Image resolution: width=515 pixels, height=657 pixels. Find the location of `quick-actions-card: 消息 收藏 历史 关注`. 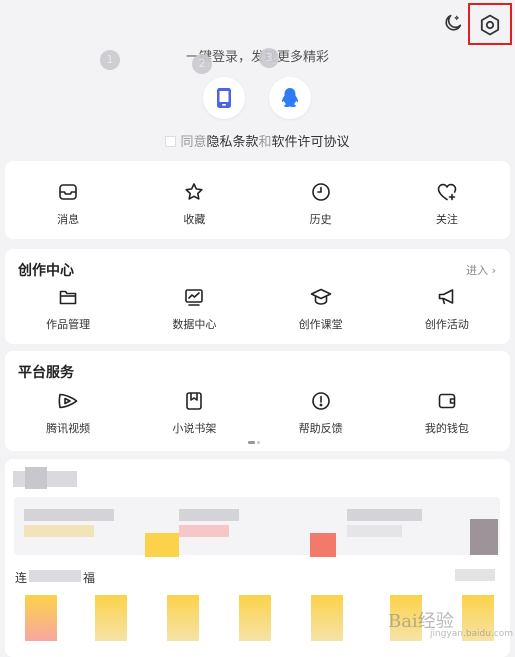

quick-actions-card: 消息 收藏 历史 关注 is located at coordinates (257, 200).